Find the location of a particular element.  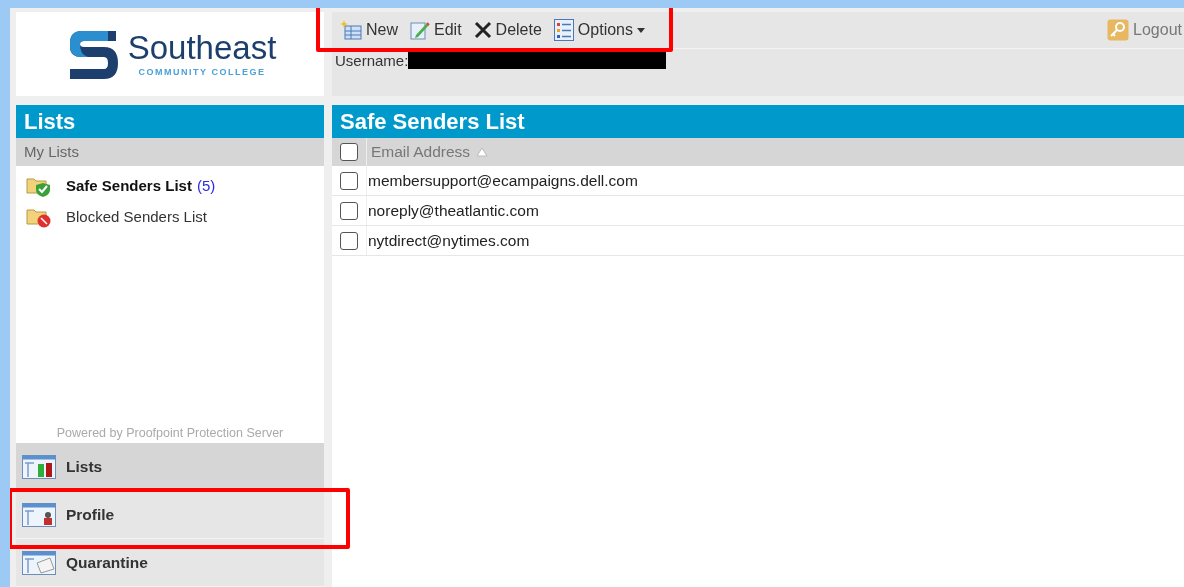

options-list-icon is located at coordinates (563, 30).